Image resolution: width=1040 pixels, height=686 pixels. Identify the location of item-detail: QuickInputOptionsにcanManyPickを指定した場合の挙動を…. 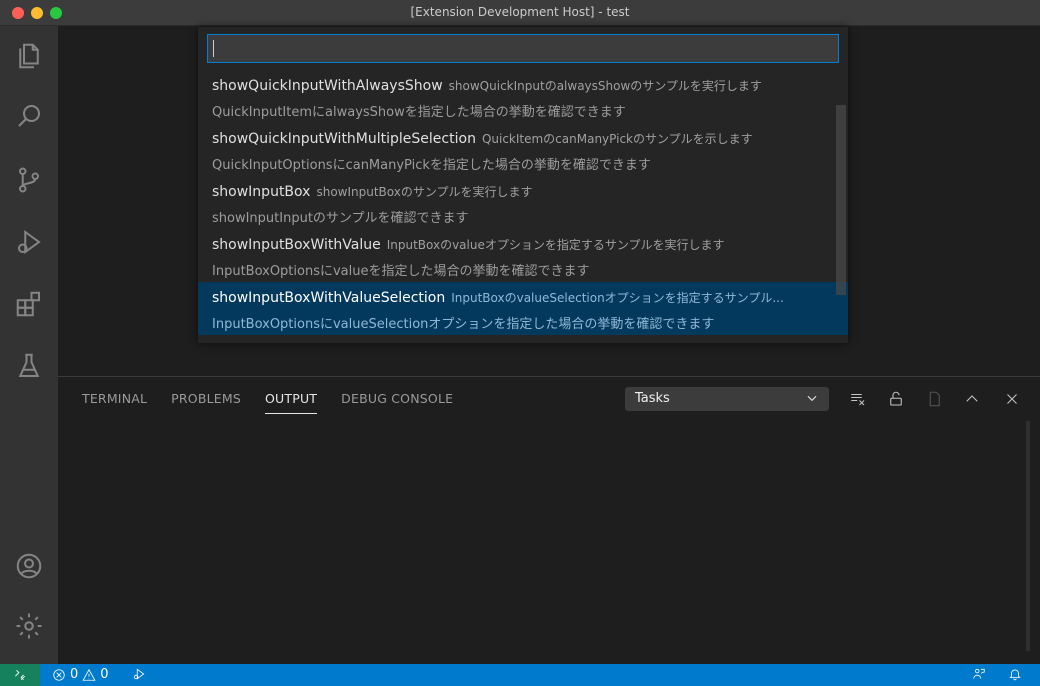
(431, 165).